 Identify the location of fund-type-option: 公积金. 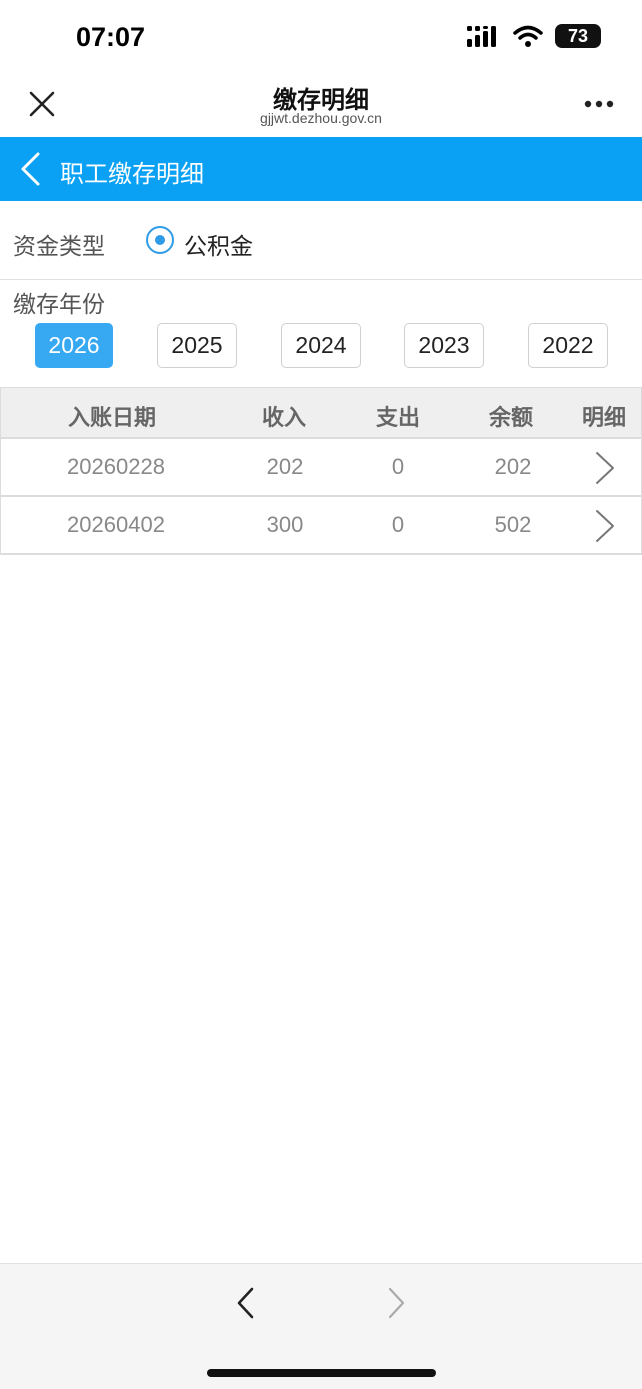
(218, 244).